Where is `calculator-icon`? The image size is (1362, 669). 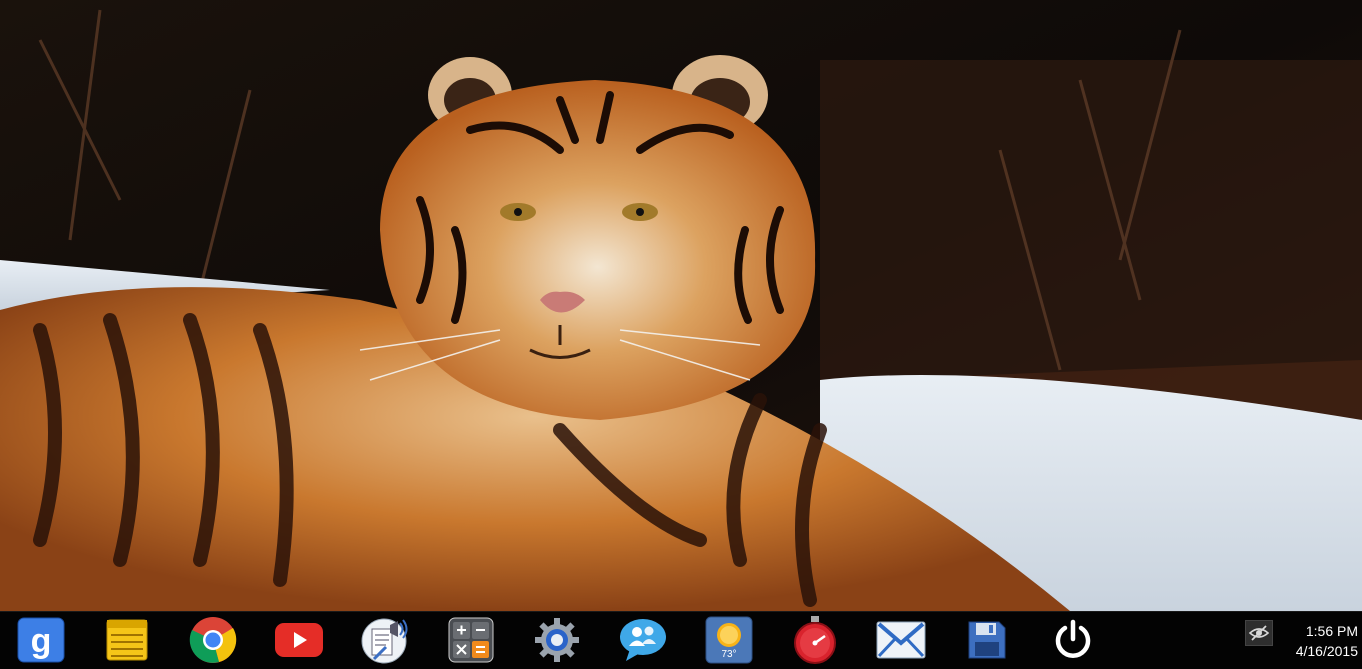
calculator-icon is located at coordinates (471, 640).